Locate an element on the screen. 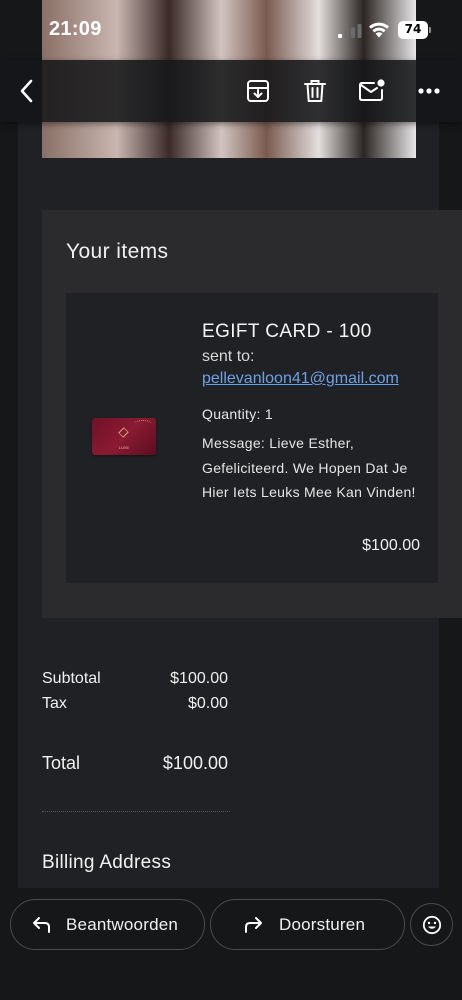 The image size is (462, 1000). smiley-icon is located at coordinates (432, 925).